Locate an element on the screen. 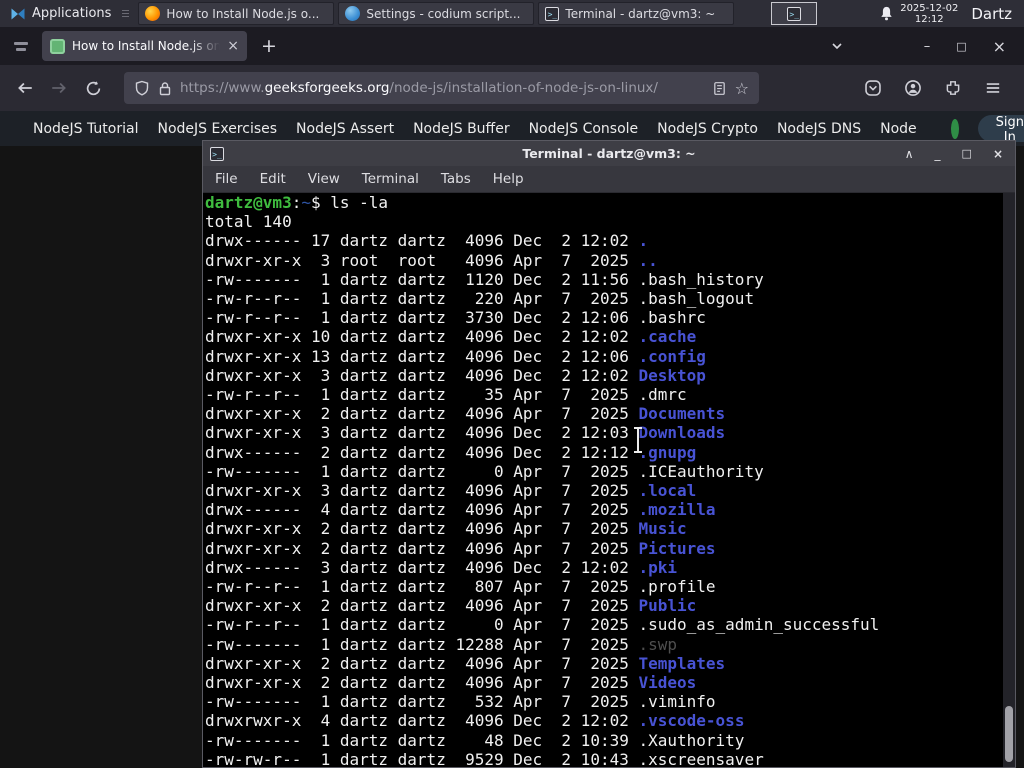 The height and width of the screenshot is (768, 1024). lock-icon is located at coordinates (165, 88).